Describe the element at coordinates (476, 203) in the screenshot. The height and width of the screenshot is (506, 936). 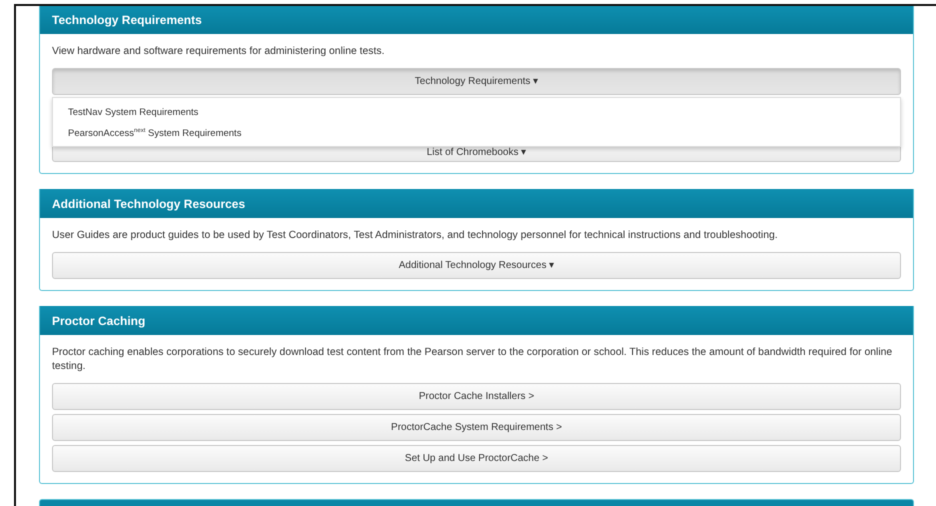
I see `panel-header: Additional Technology Resources` at that location.